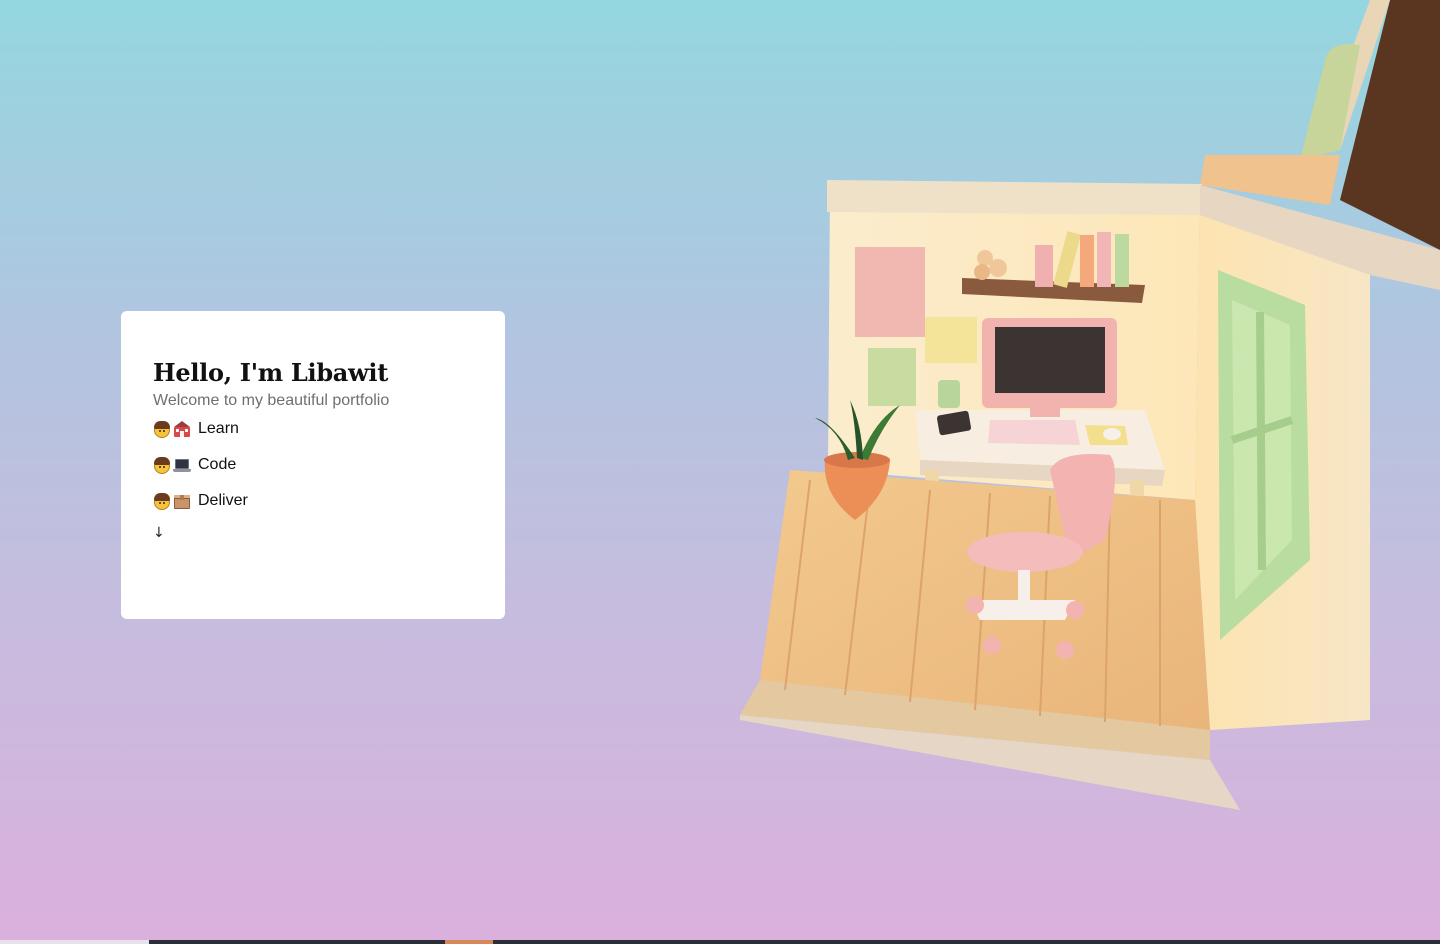 This screenshot has width=1440, height=944. Describe the element at coordinates (217, 464) in the screenshot. I see `step-label: Code` at that location.